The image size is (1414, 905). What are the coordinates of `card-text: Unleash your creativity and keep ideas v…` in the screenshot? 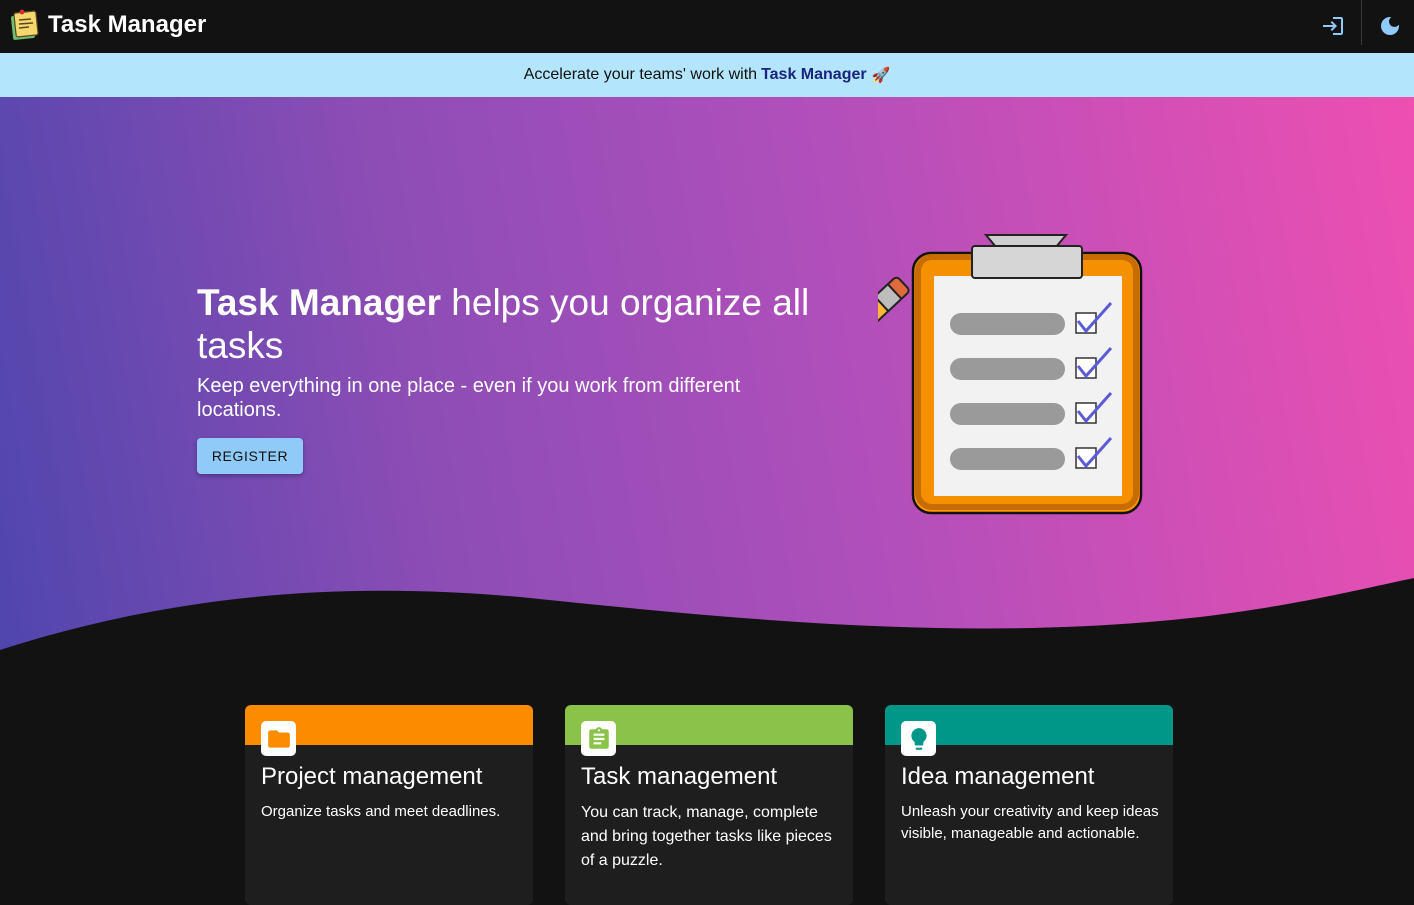 It's located at (1030, 822).